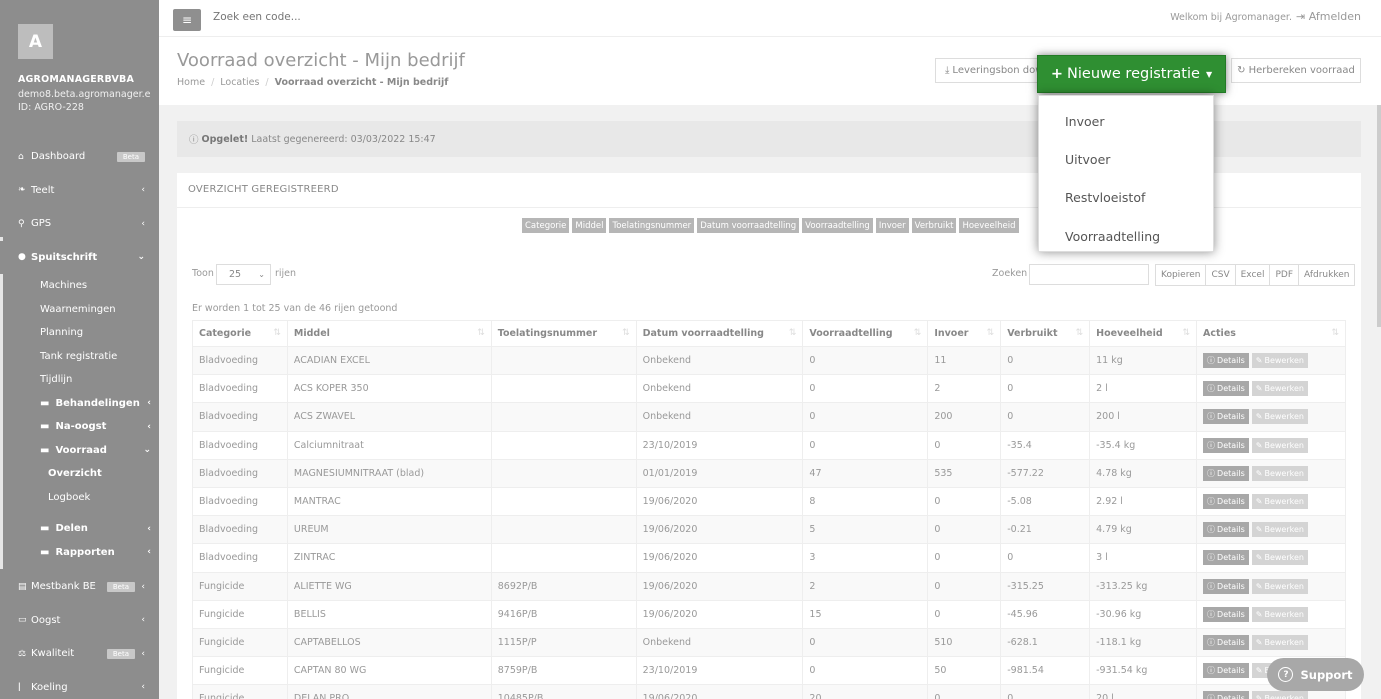 This screenshot has width=1381, height=699. Describe the element at coordinates (79, 257) in the screenshot. I see `sidebar-item-spuitschrift: ● Spuitschrift ⌄` at that location.